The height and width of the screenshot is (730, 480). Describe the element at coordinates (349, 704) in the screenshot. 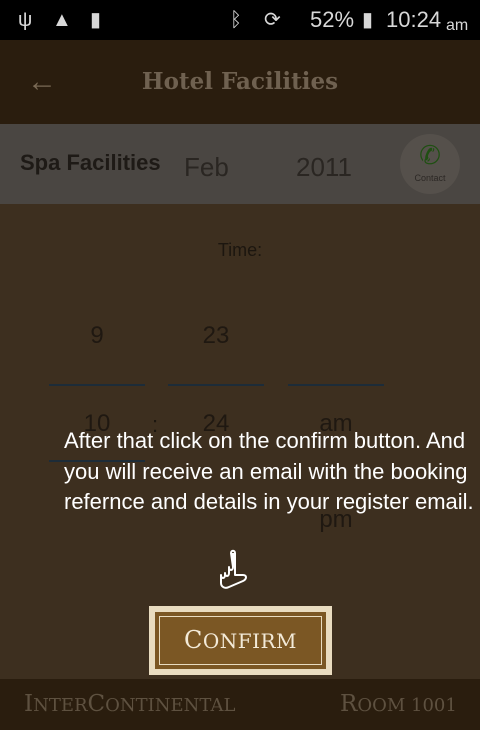

I see `room-initial: R` at that location.